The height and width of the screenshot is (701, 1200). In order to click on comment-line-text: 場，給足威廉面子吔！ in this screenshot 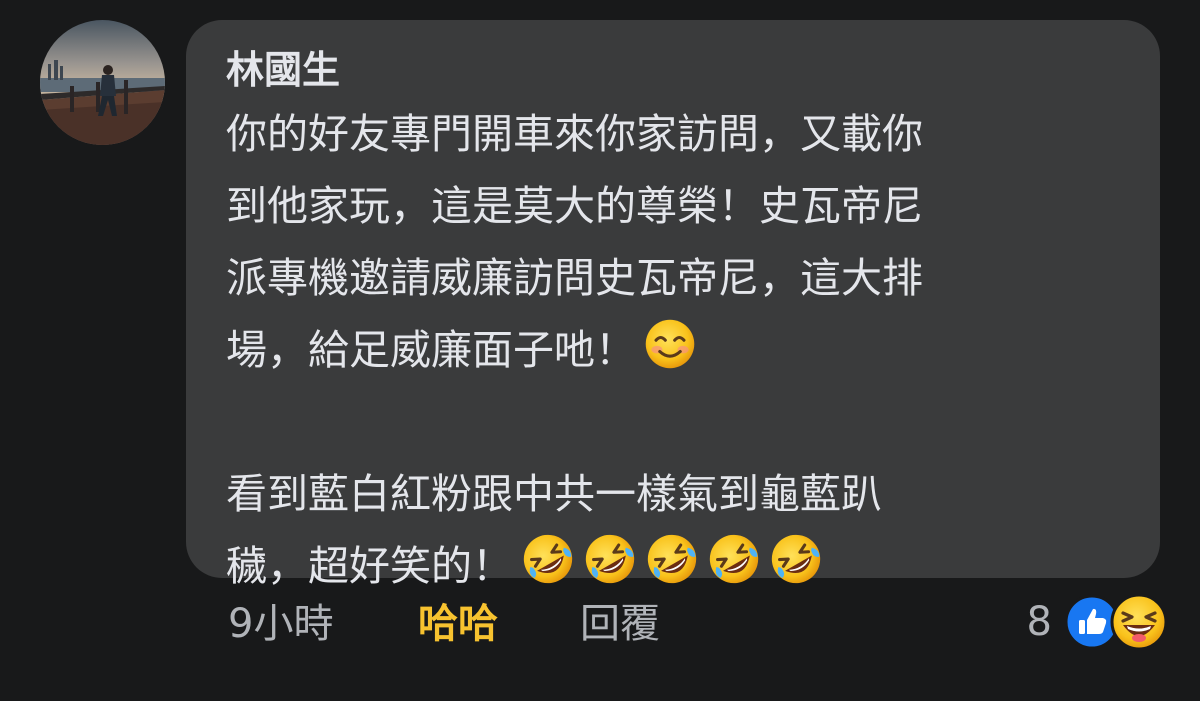, I will do `click(431, 350)`.